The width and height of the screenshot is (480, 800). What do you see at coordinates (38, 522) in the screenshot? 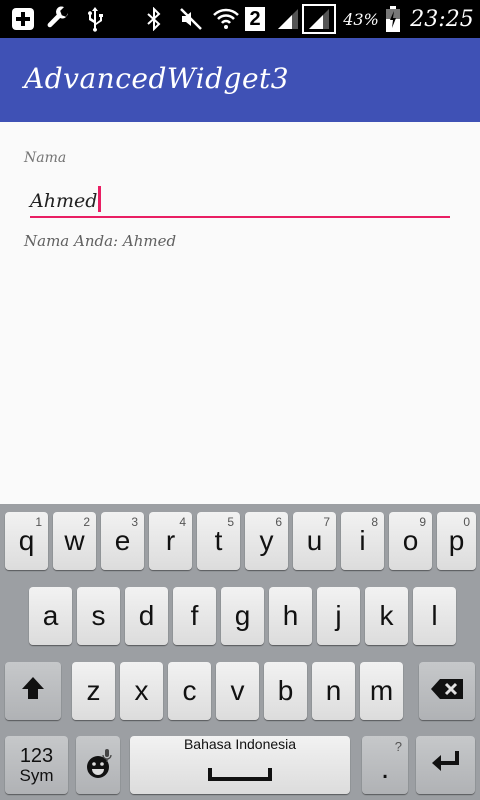
I see `key-hint: 1` at bounding box center [38, 522].